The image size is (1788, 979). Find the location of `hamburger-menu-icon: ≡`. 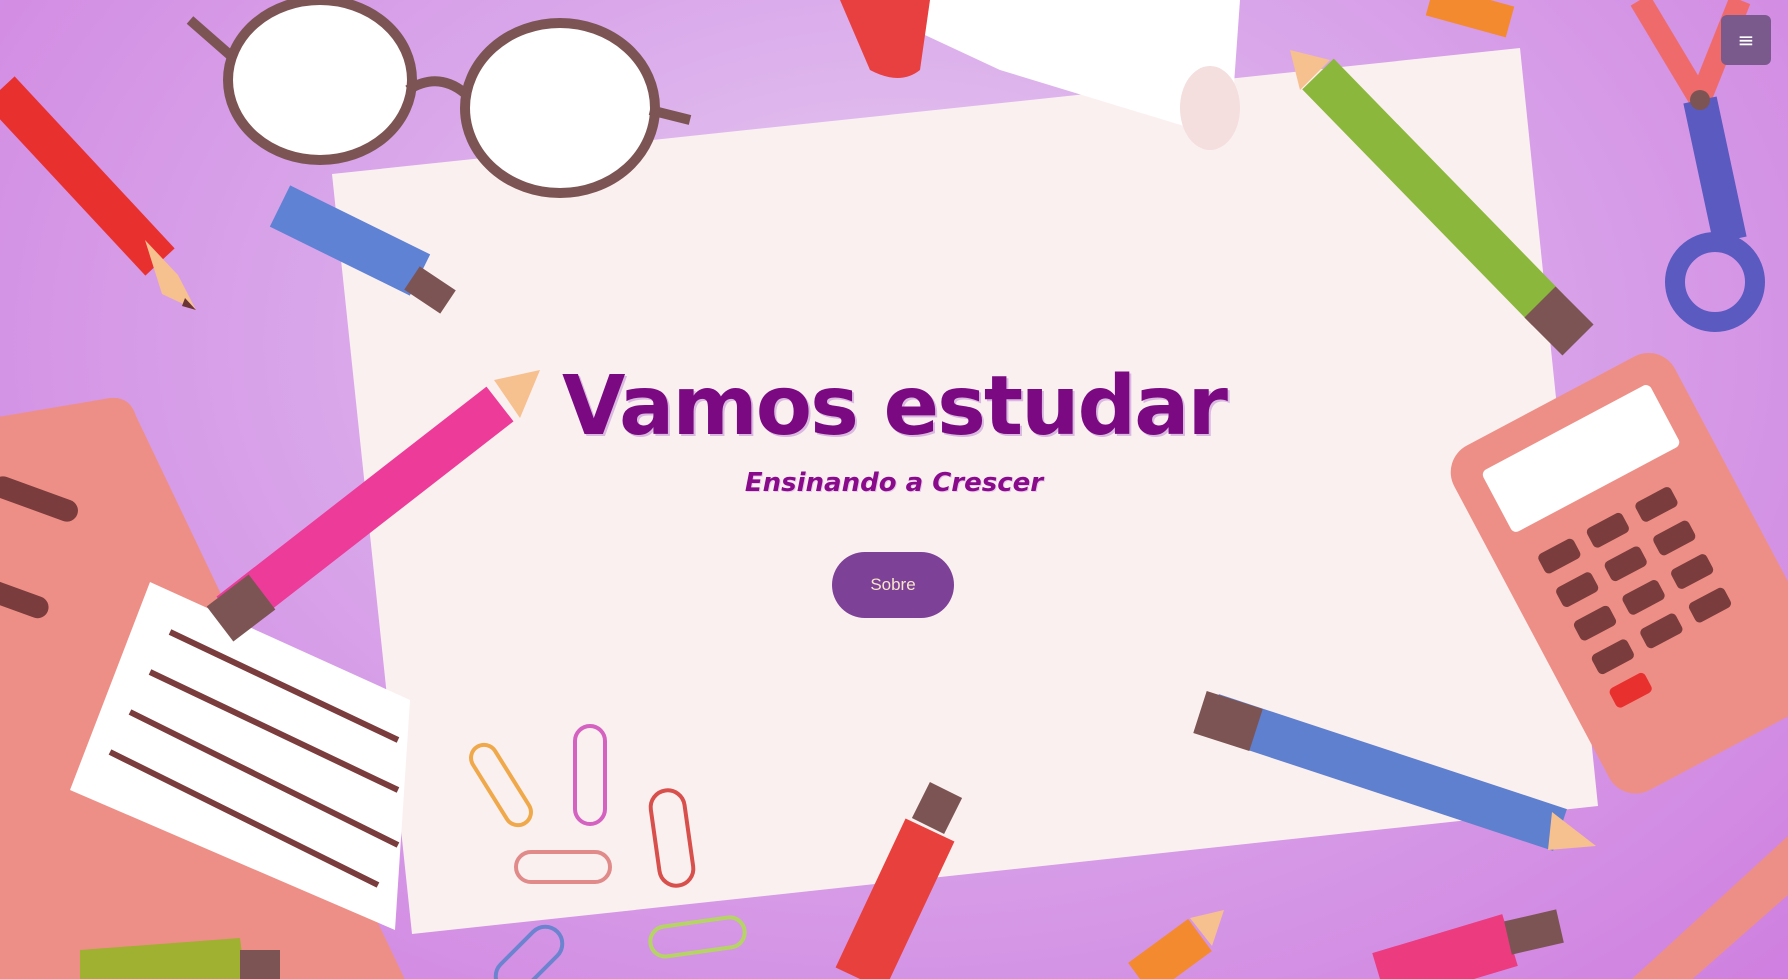

hamburger-menu-icon: ≡ is located at coordinates (1746, 40).